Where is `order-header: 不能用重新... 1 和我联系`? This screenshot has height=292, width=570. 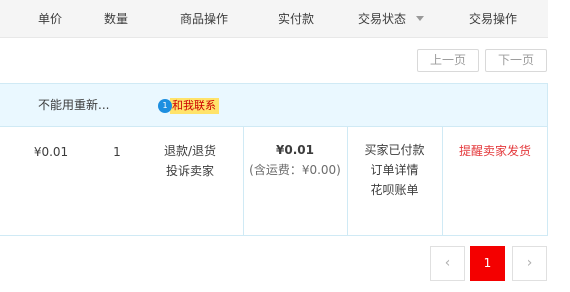
order-header: 不能用重新... 1 和我联系 is located at coordinates (274, 105).